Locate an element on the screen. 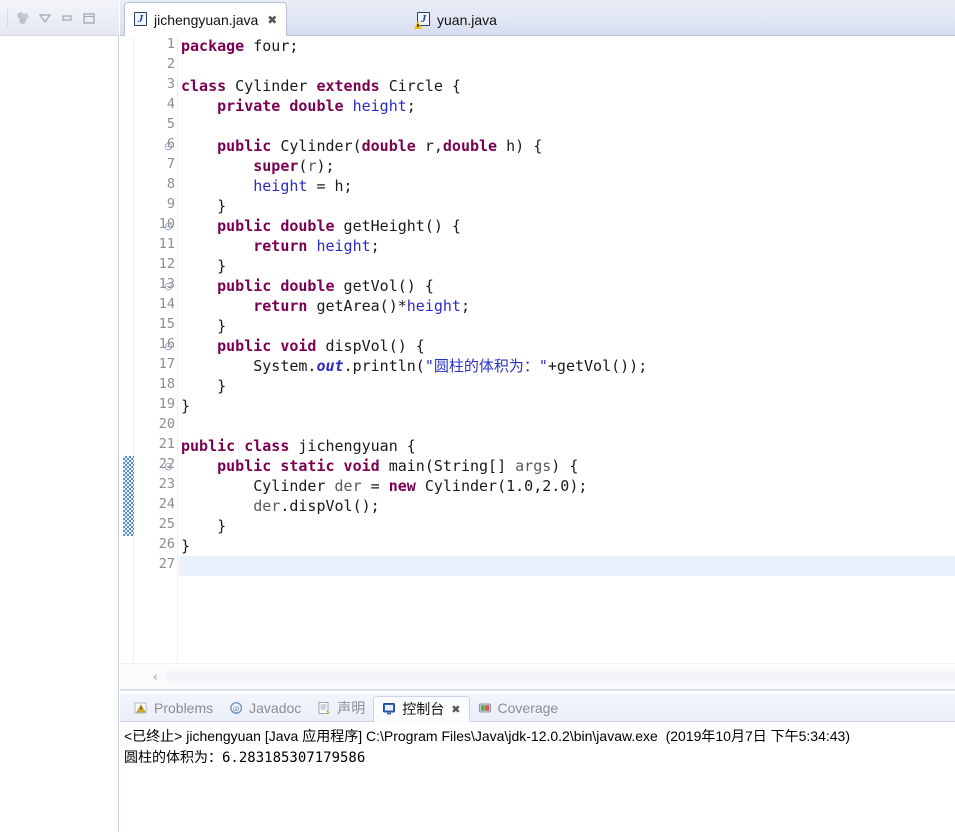  line-number: 19 is located at coordinates (166, 404).